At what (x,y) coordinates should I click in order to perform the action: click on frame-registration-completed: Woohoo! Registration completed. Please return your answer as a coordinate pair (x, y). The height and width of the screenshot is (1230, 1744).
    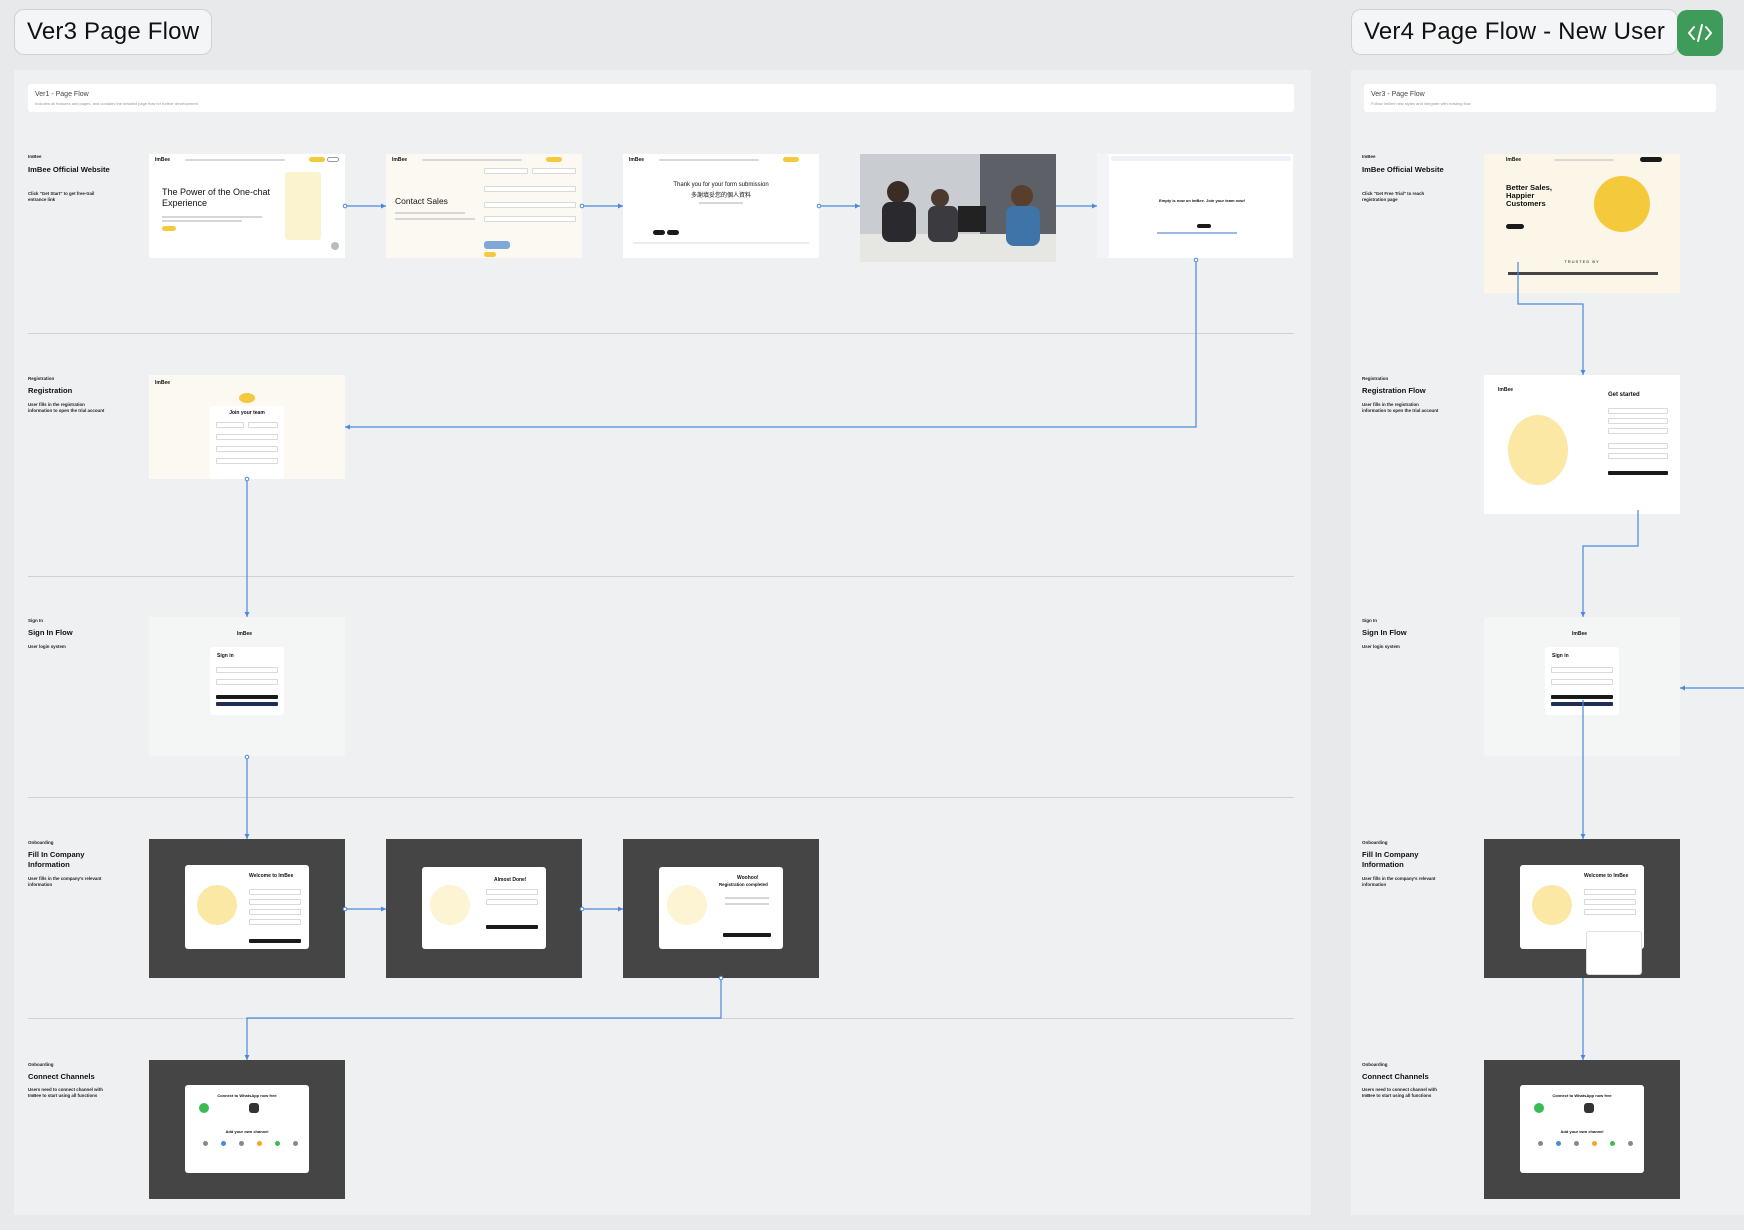
    Looking at the image, I should click on (721, 908).